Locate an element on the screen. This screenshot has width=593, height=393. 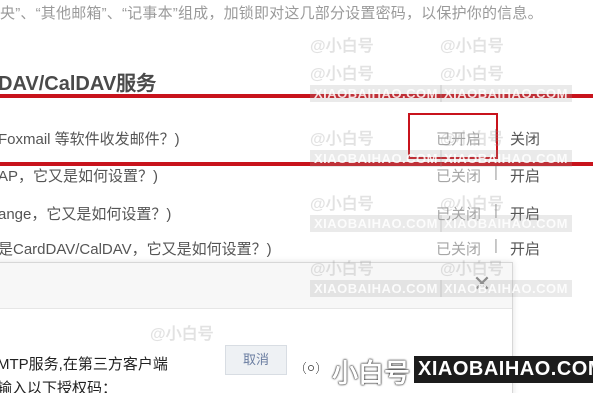
service-label: 是CardDAV/CalDAV，它又是如何设置？) is located at coordinates (136, 249).